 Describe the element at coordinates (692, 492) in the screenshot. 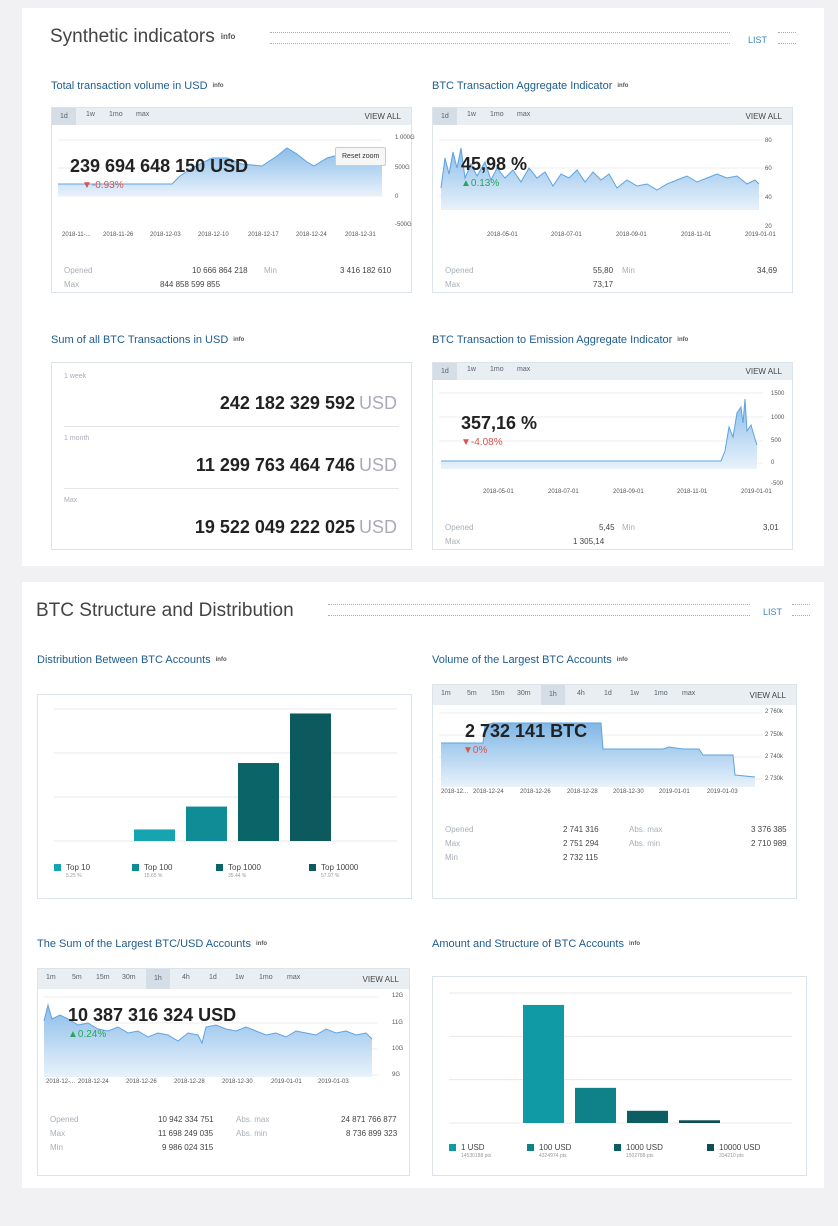

I see `x-tick: 2018-11-01` at that location.